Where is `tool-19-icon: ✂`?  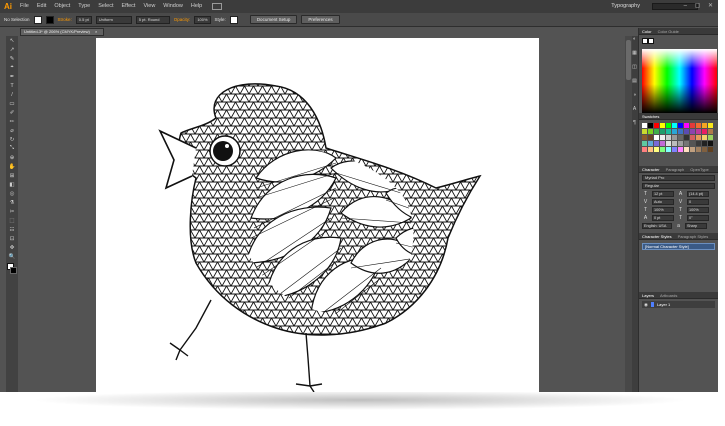
tool-19-icon: ✂ is located at coordinates (12, 211).